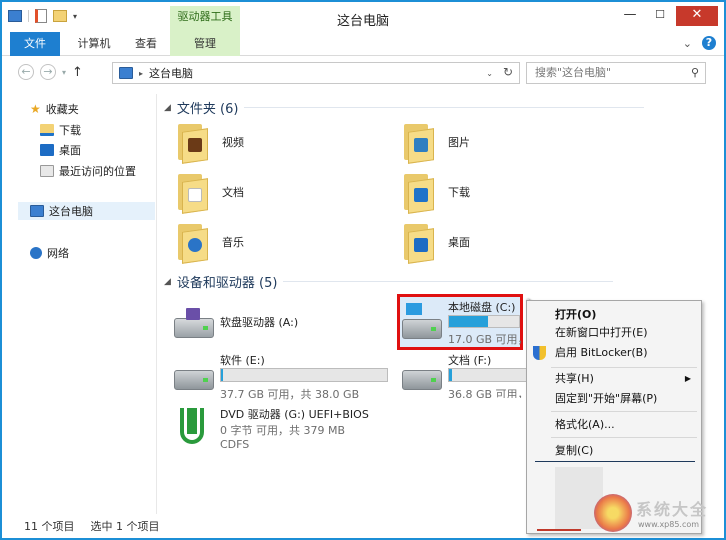 Image resolution: width=726 pixels, height=540 pixels. I want to click on title-bar: ▾ 驱动器工具 这台电脑 — ☐ ✕, so click(363, 17).